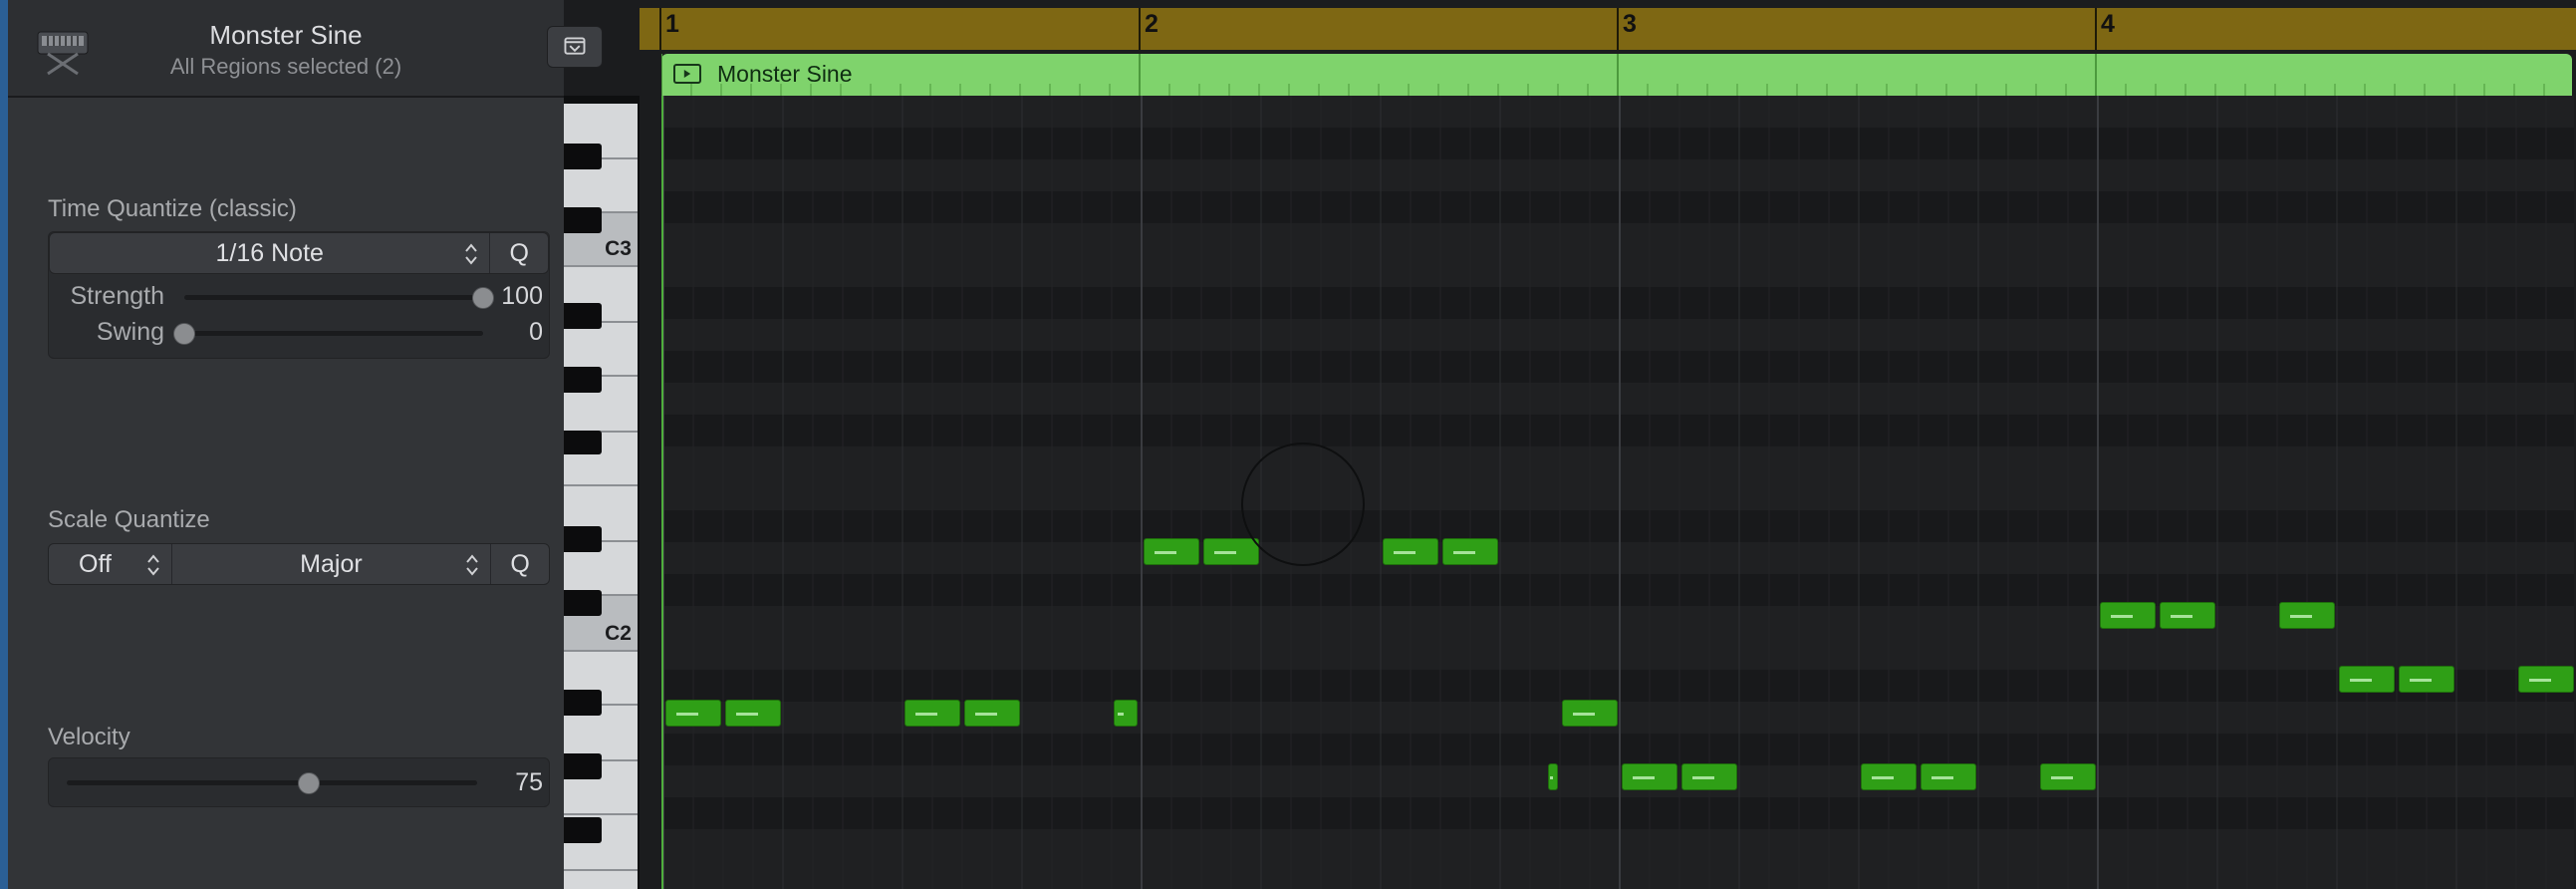 The height and width of the screenshot is (889, 2576). What do you see at coordinates (1152, 24) in the screenshot?
I see `bar-number-2: 2` at bounding box center [1152, 24].